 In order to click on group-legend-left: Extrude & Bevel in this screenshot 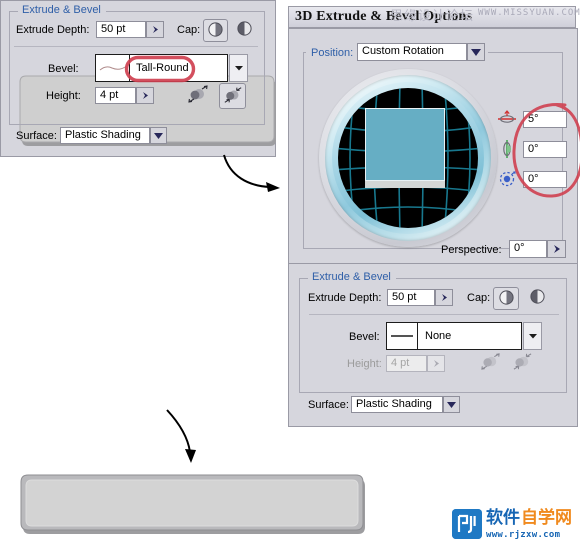, I will do `click(61, 10)`.